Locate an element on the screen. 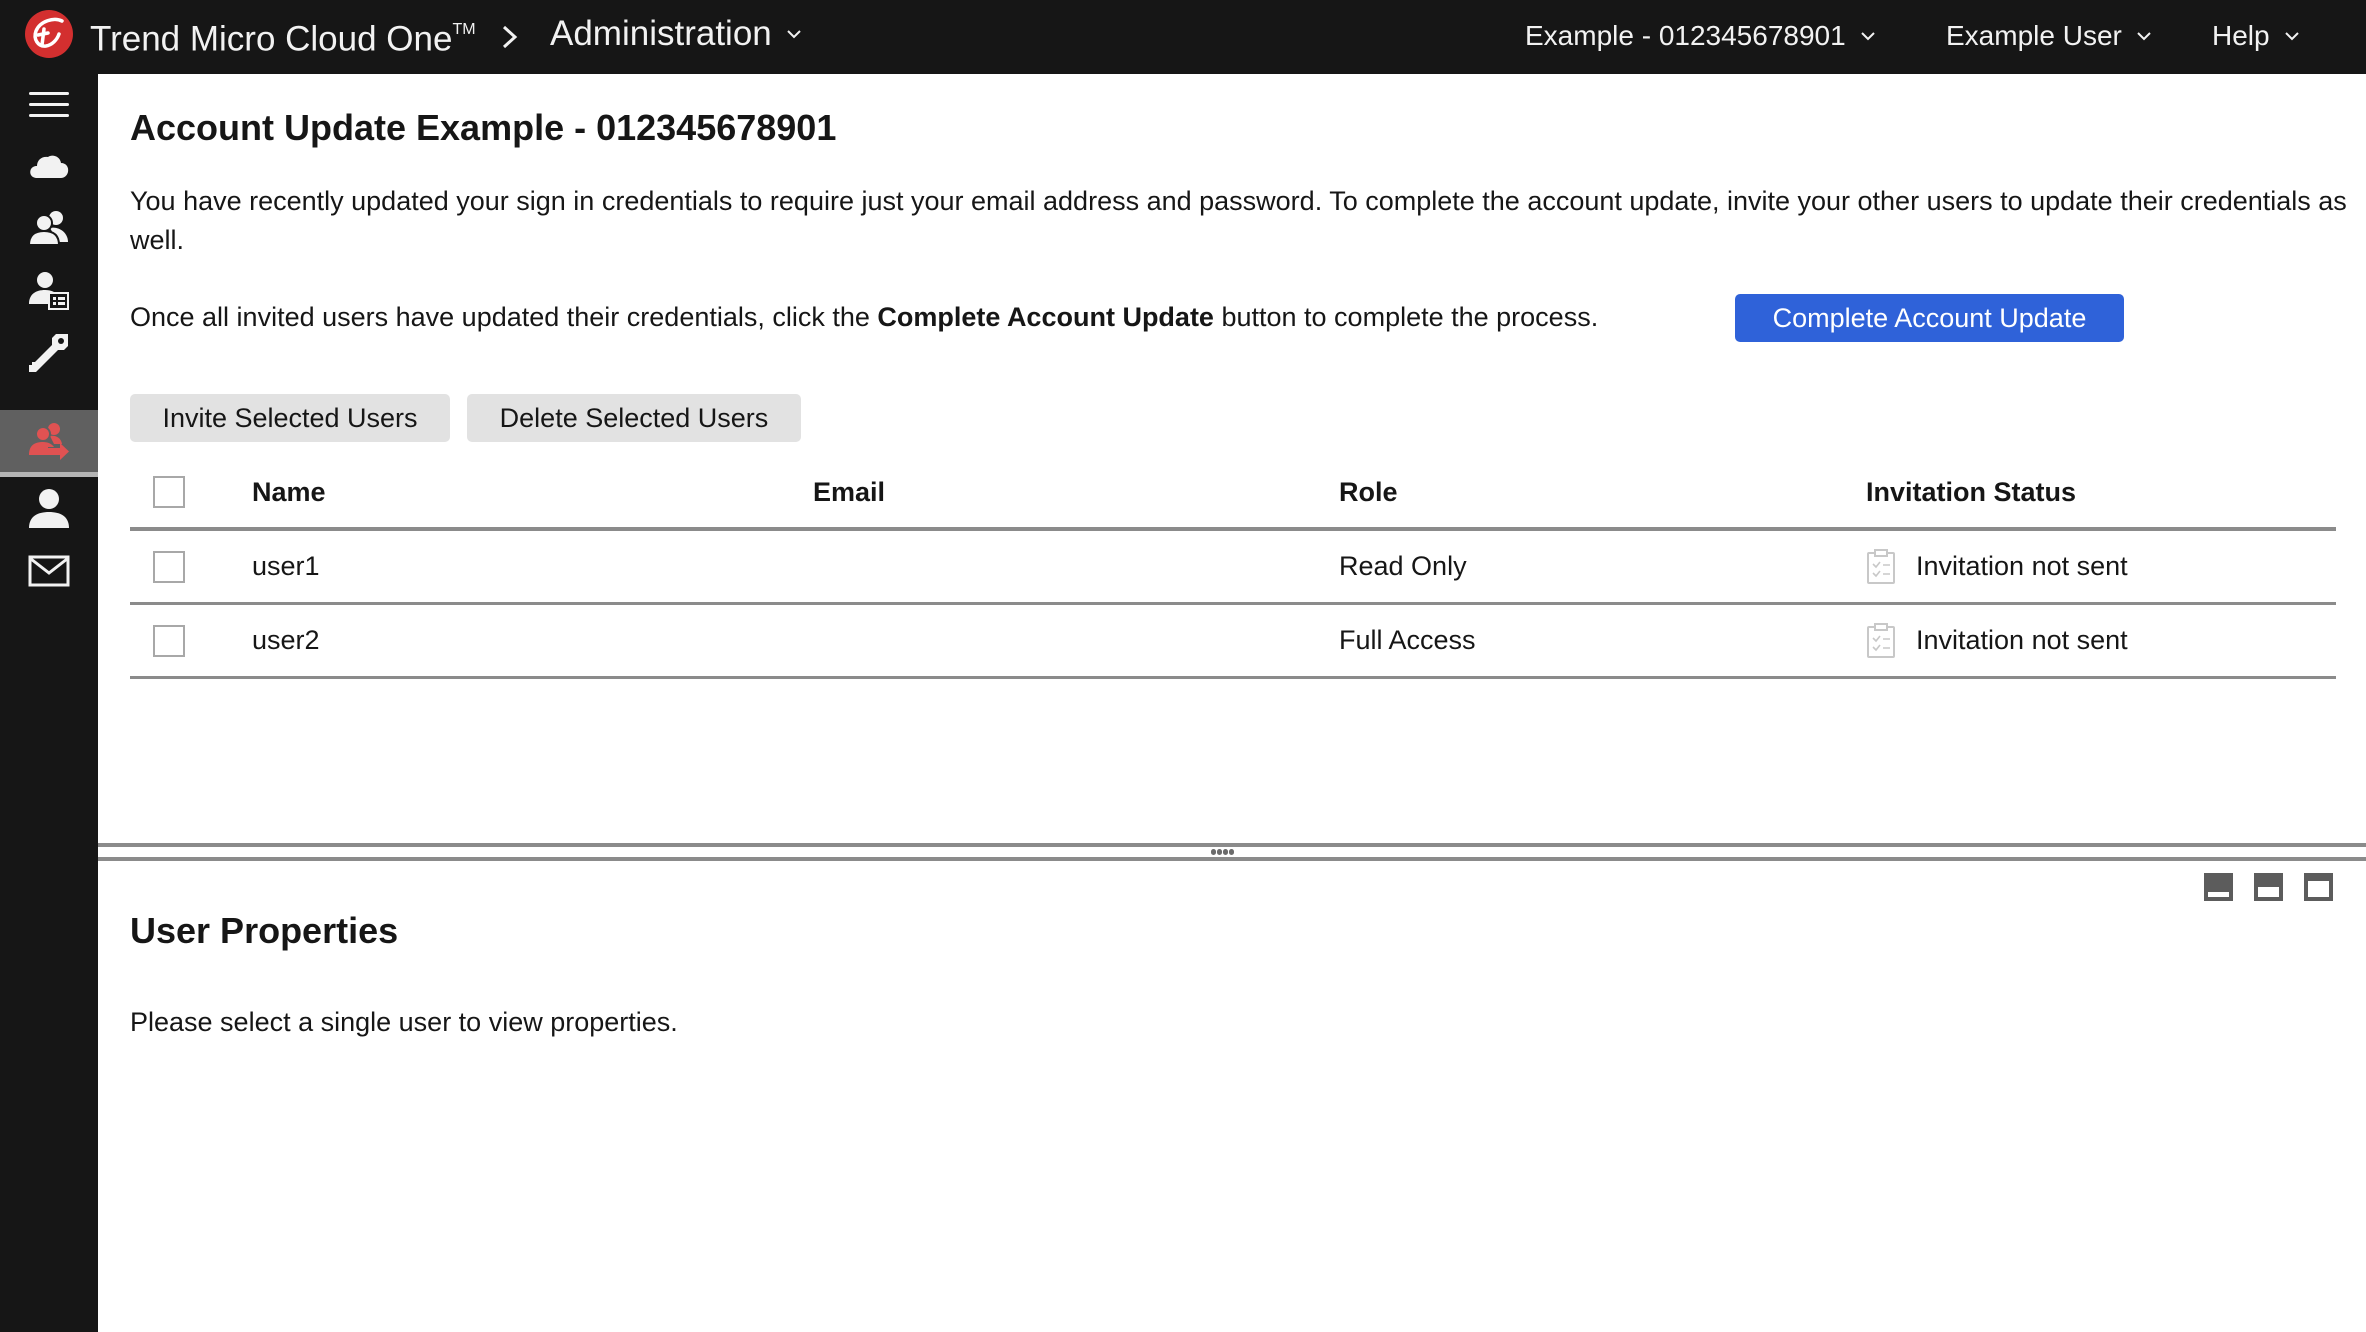 This screenshot has width=2366, height=1332. app-menu-administration: Administration is located at coordinates (676, 34).